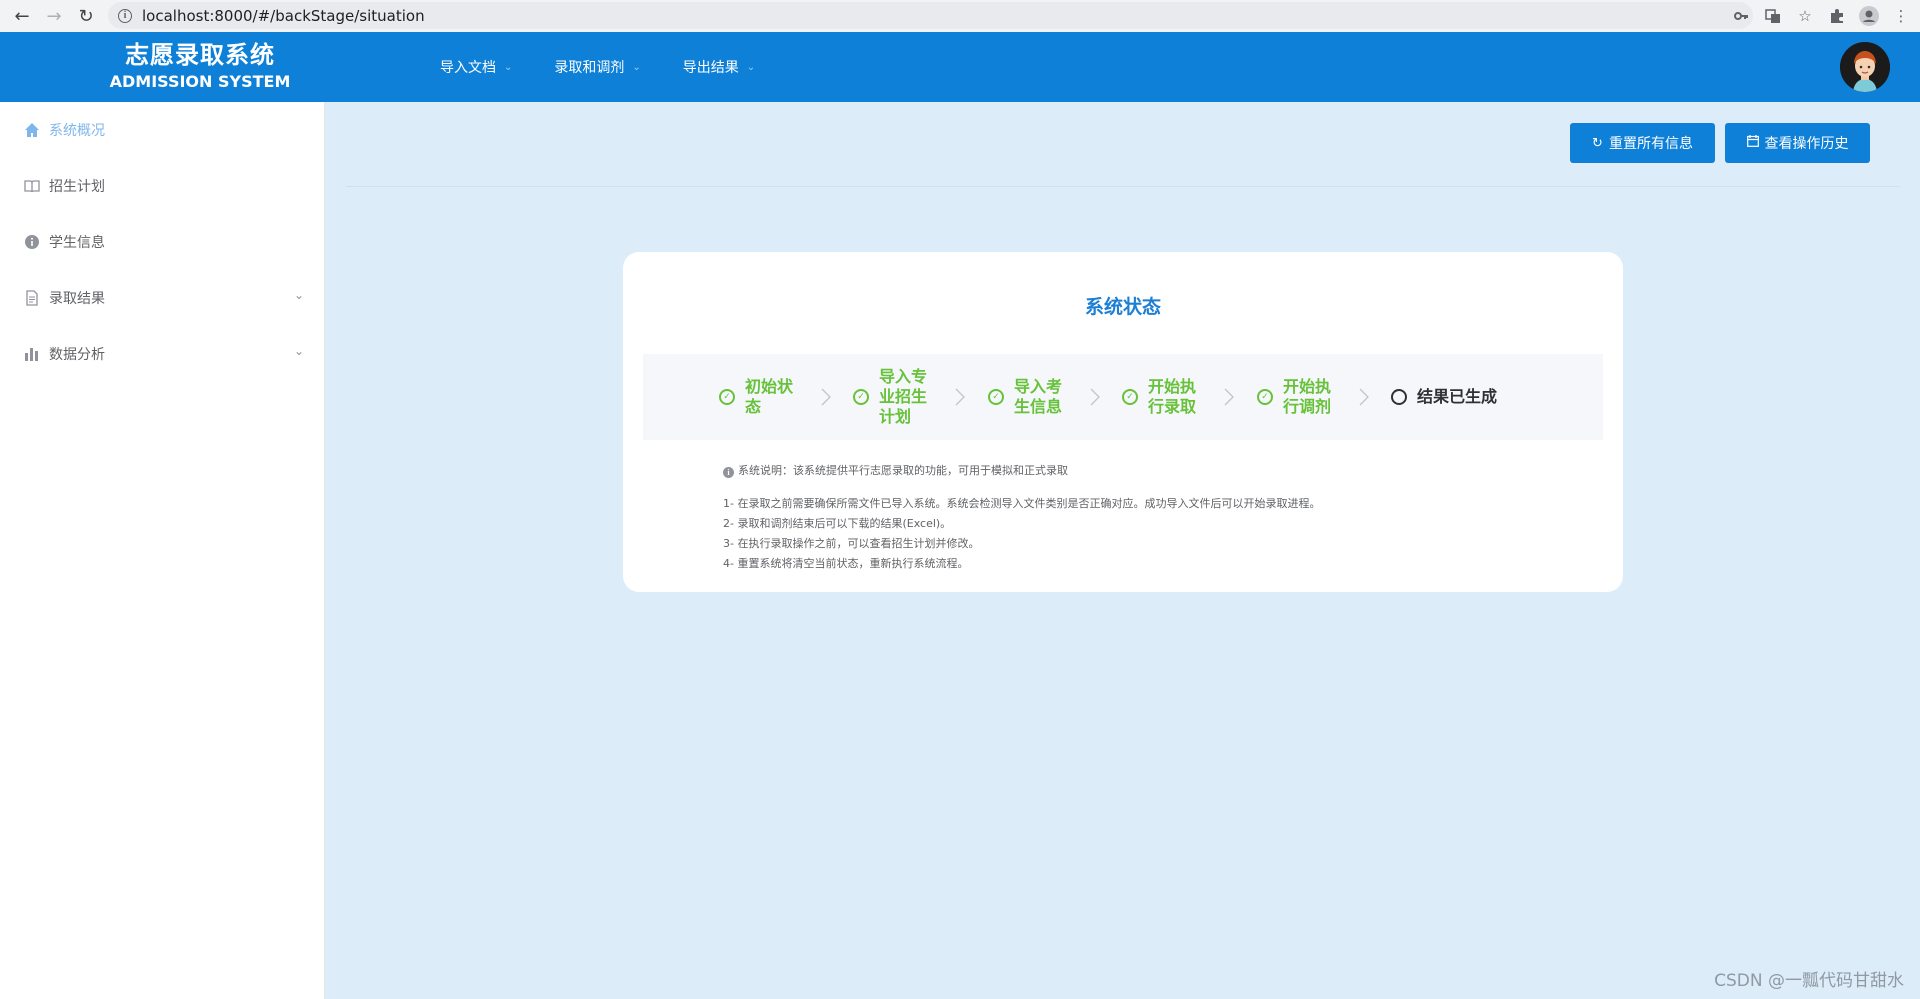  Describe the element at coordinates (710, 68) in the screenshot. I see `menu-label: 导出结果` at that location.